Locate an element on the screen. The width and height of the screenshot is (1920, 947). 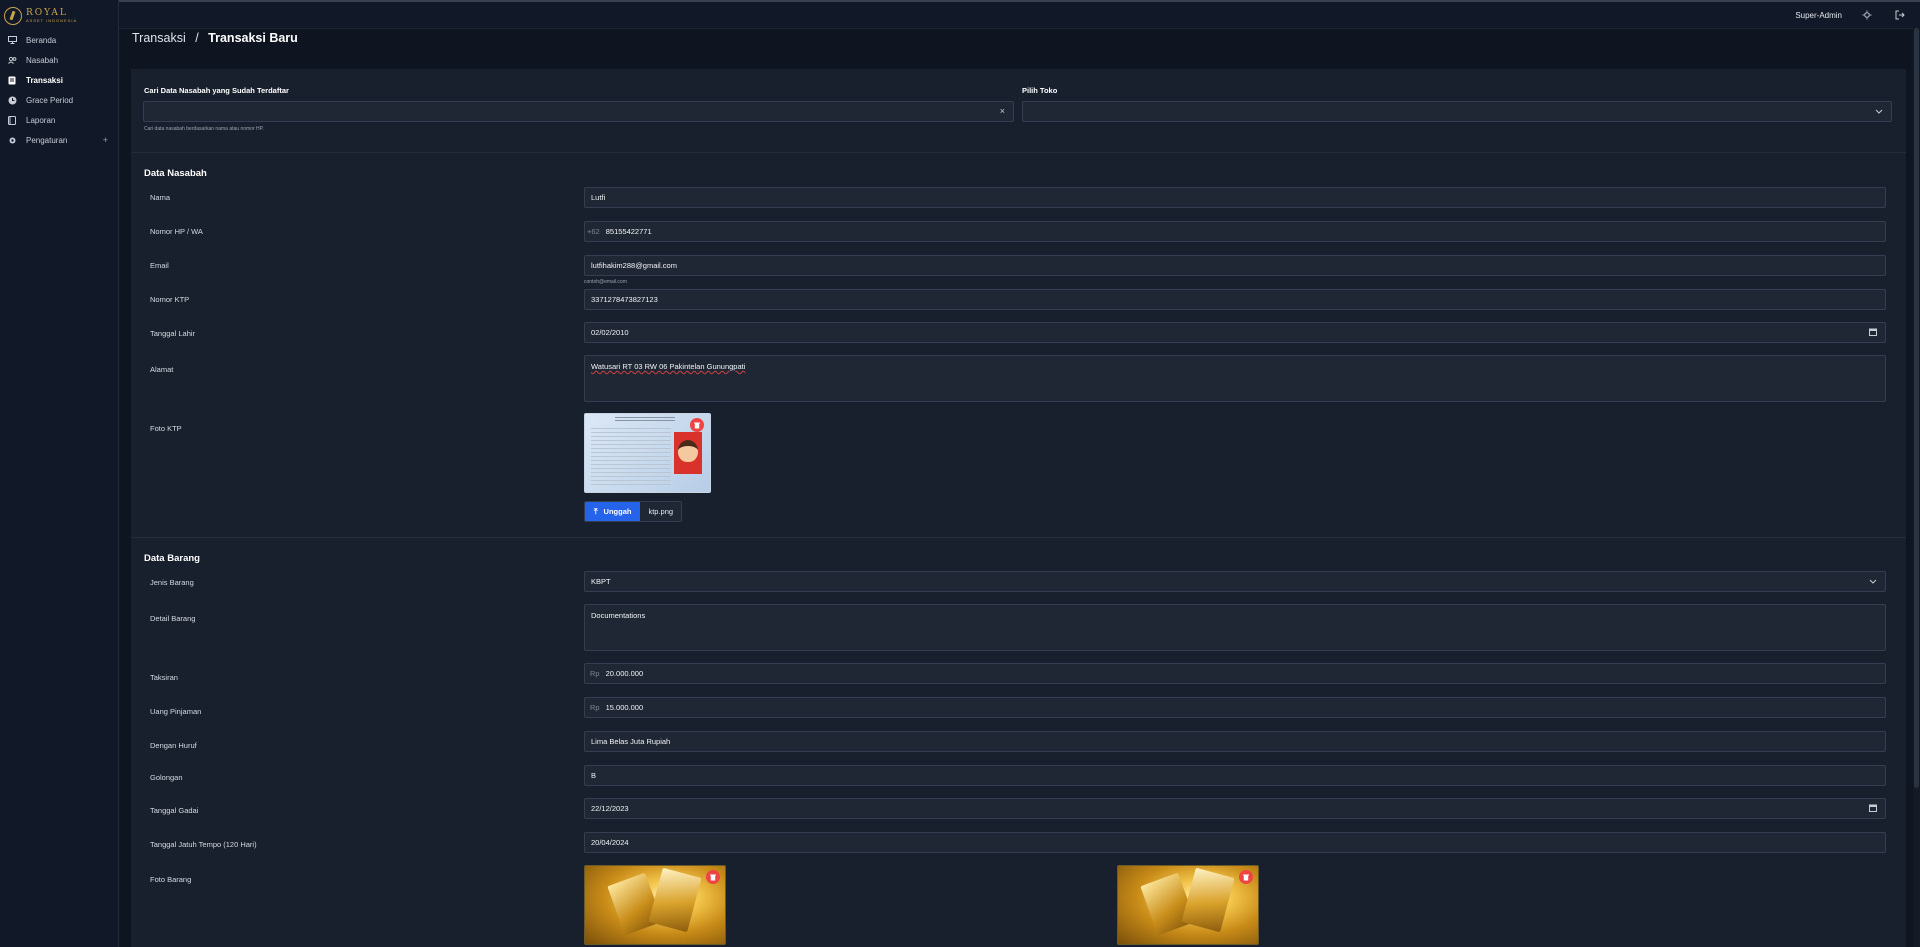
page-scrollbar is located at coordinates (1916, 487).